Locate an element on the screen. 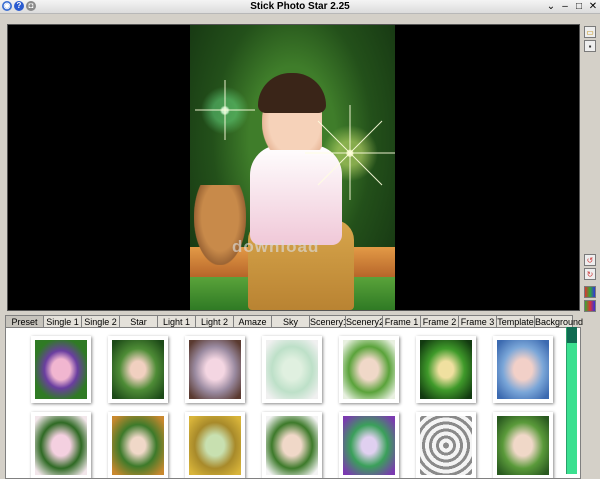 The width and height of the screenshot is (600, 479). window-title: Stick Photo Star 2.25 is located at coordinates (300, 6).